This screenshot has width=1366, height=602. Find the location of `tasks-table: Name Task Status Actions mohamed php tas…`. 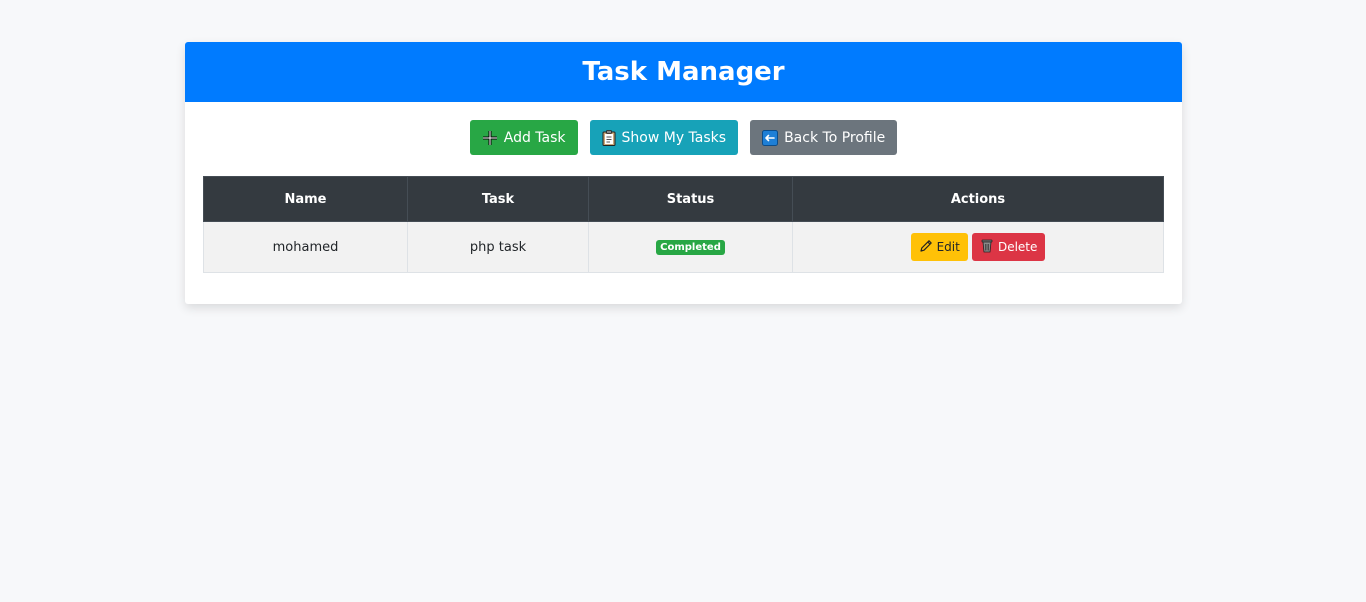

tasks-table: Name Task Status Actions mohamed php tas… is located at coordinates (683, 224).